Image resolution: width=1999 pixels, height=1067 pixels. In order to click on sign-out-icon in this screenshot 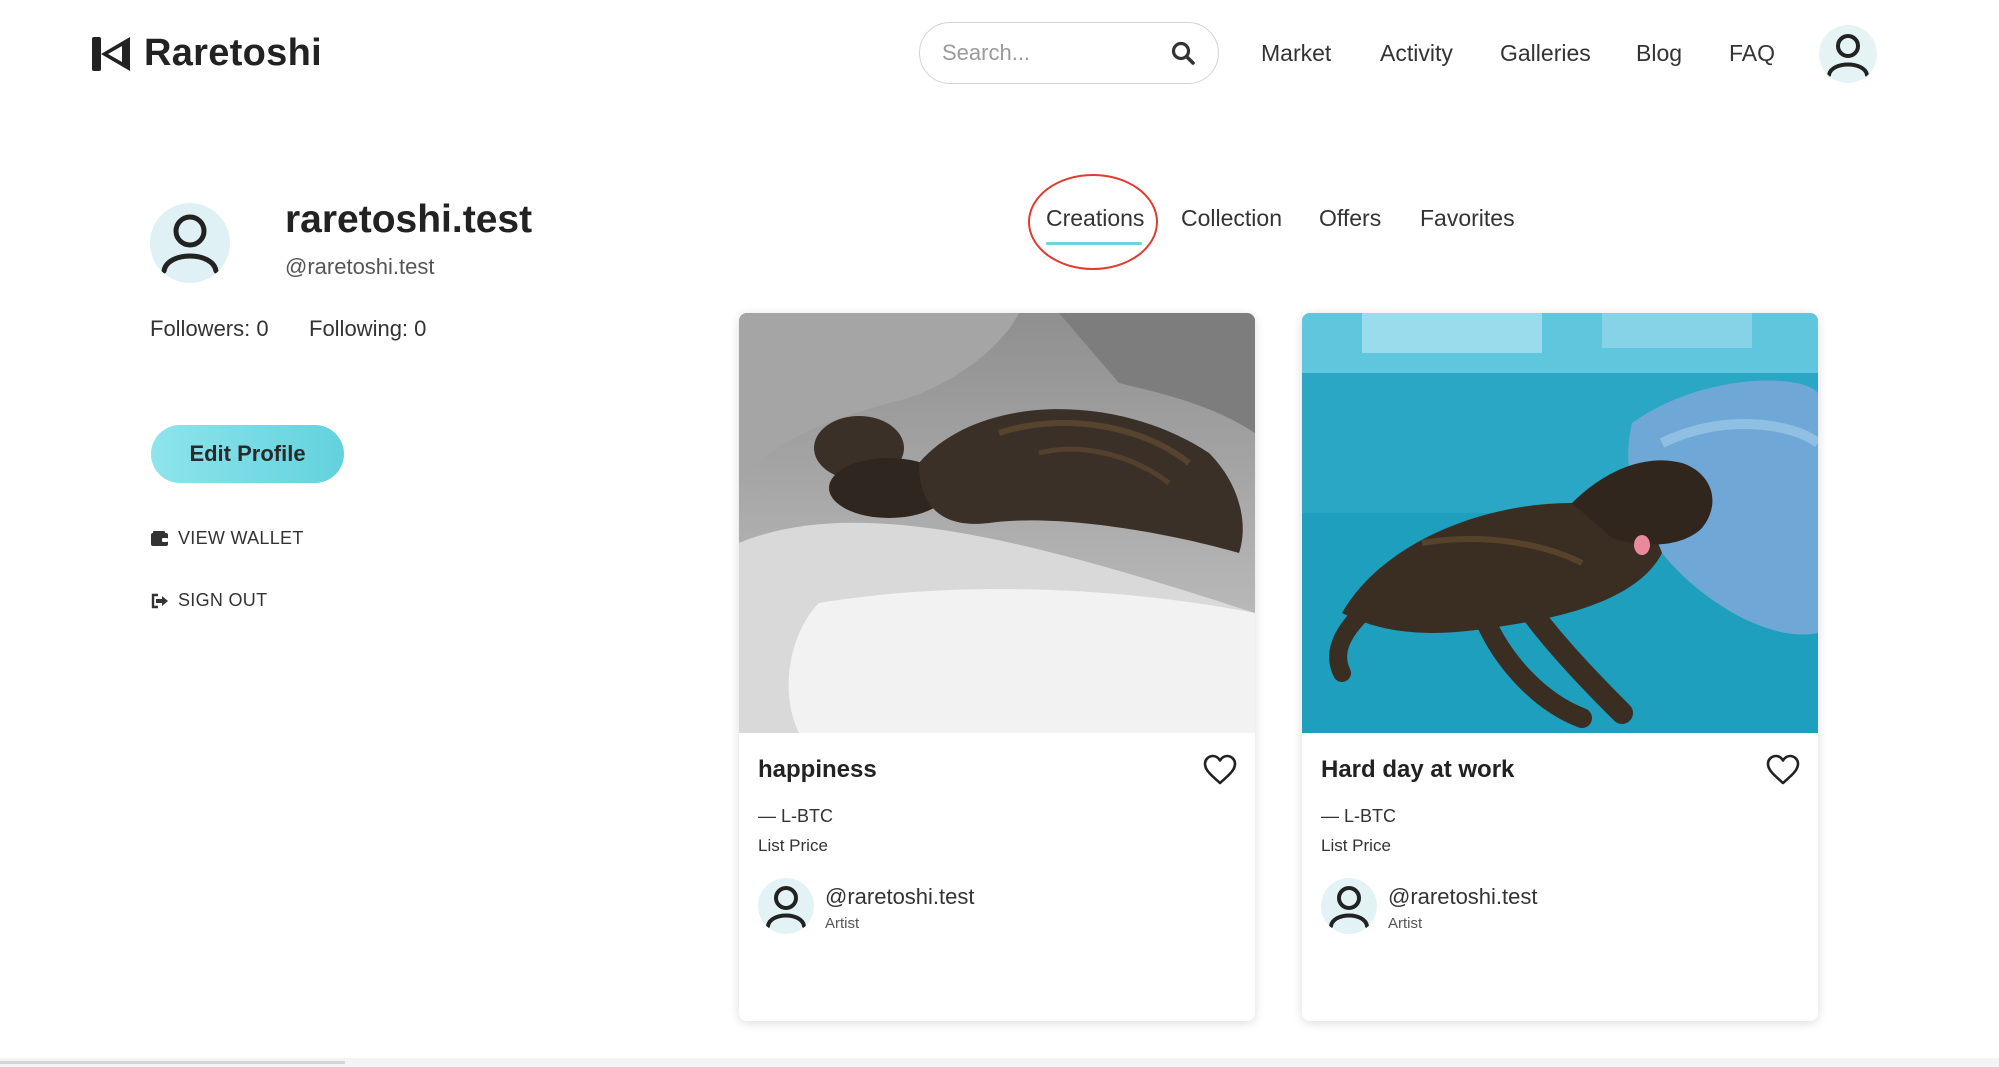, I will do `click(159, 600)`.